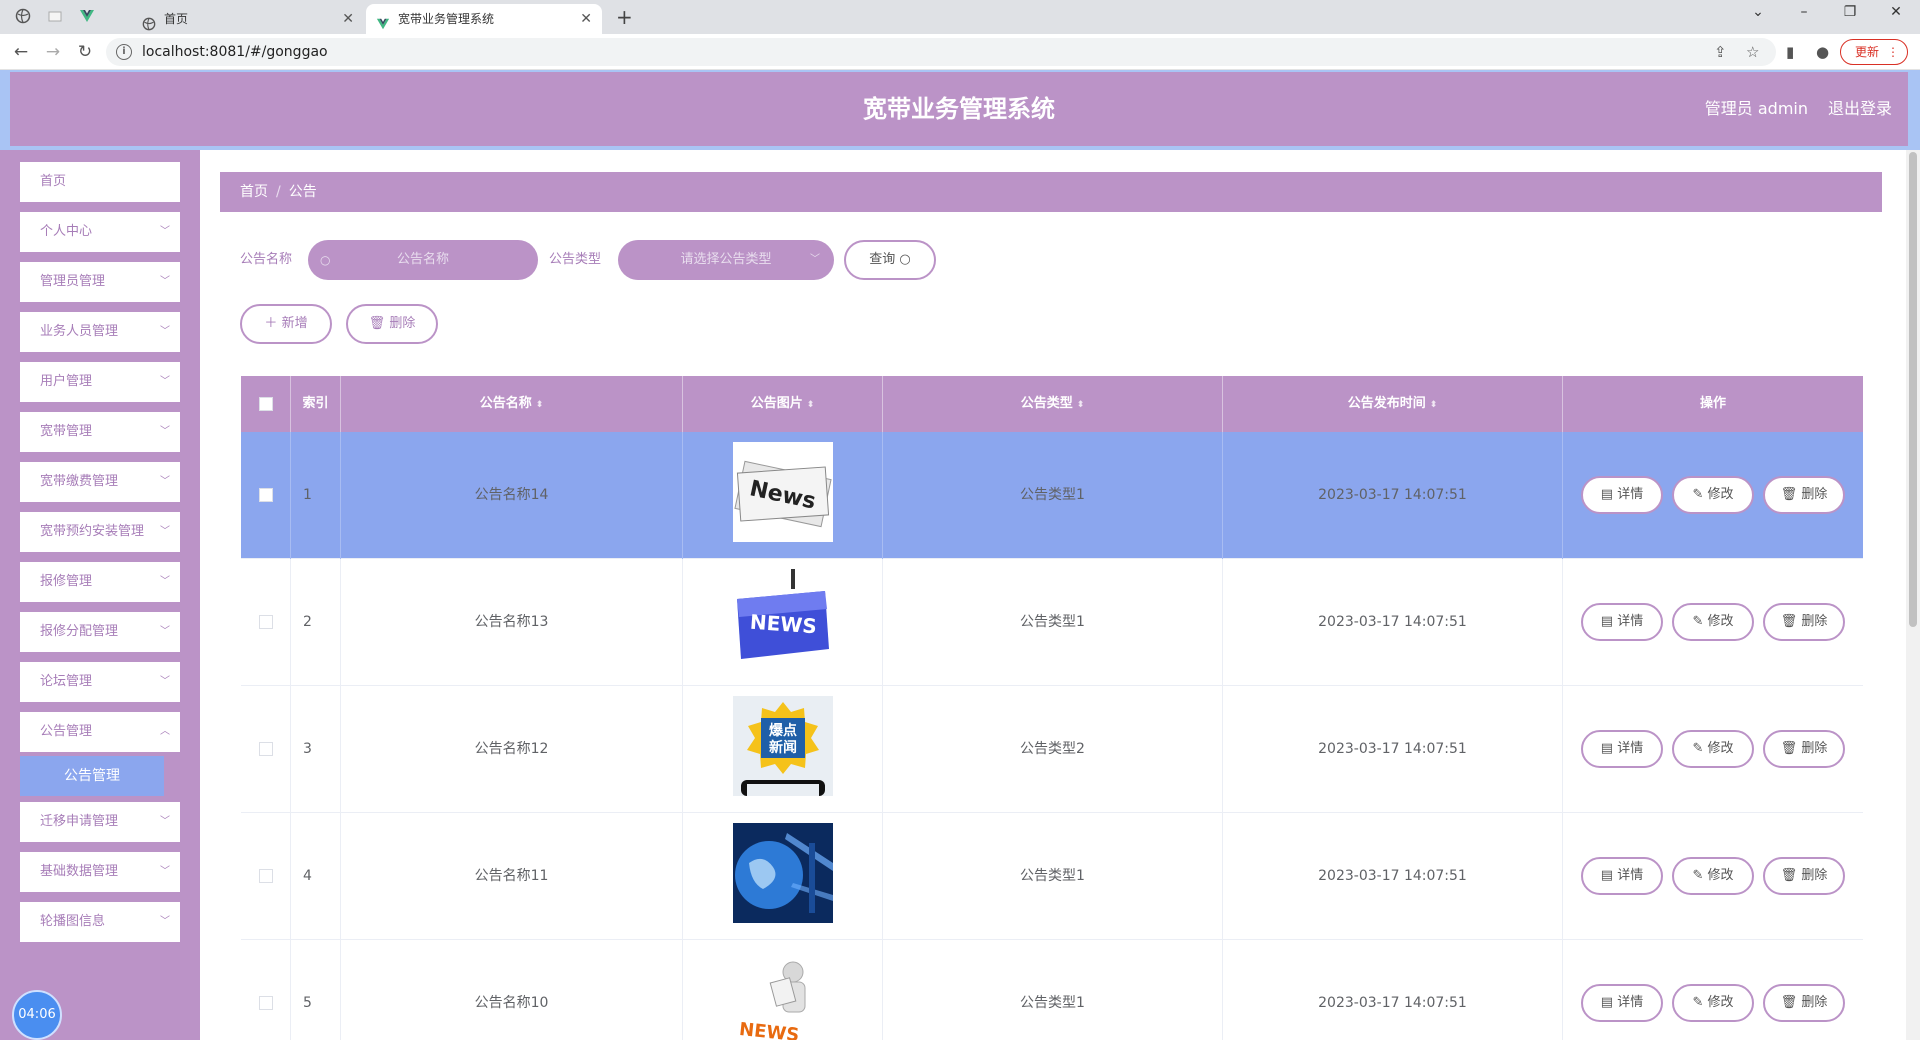  I want to click on sidebar-item-label: 用户管理, so click(66, 381).